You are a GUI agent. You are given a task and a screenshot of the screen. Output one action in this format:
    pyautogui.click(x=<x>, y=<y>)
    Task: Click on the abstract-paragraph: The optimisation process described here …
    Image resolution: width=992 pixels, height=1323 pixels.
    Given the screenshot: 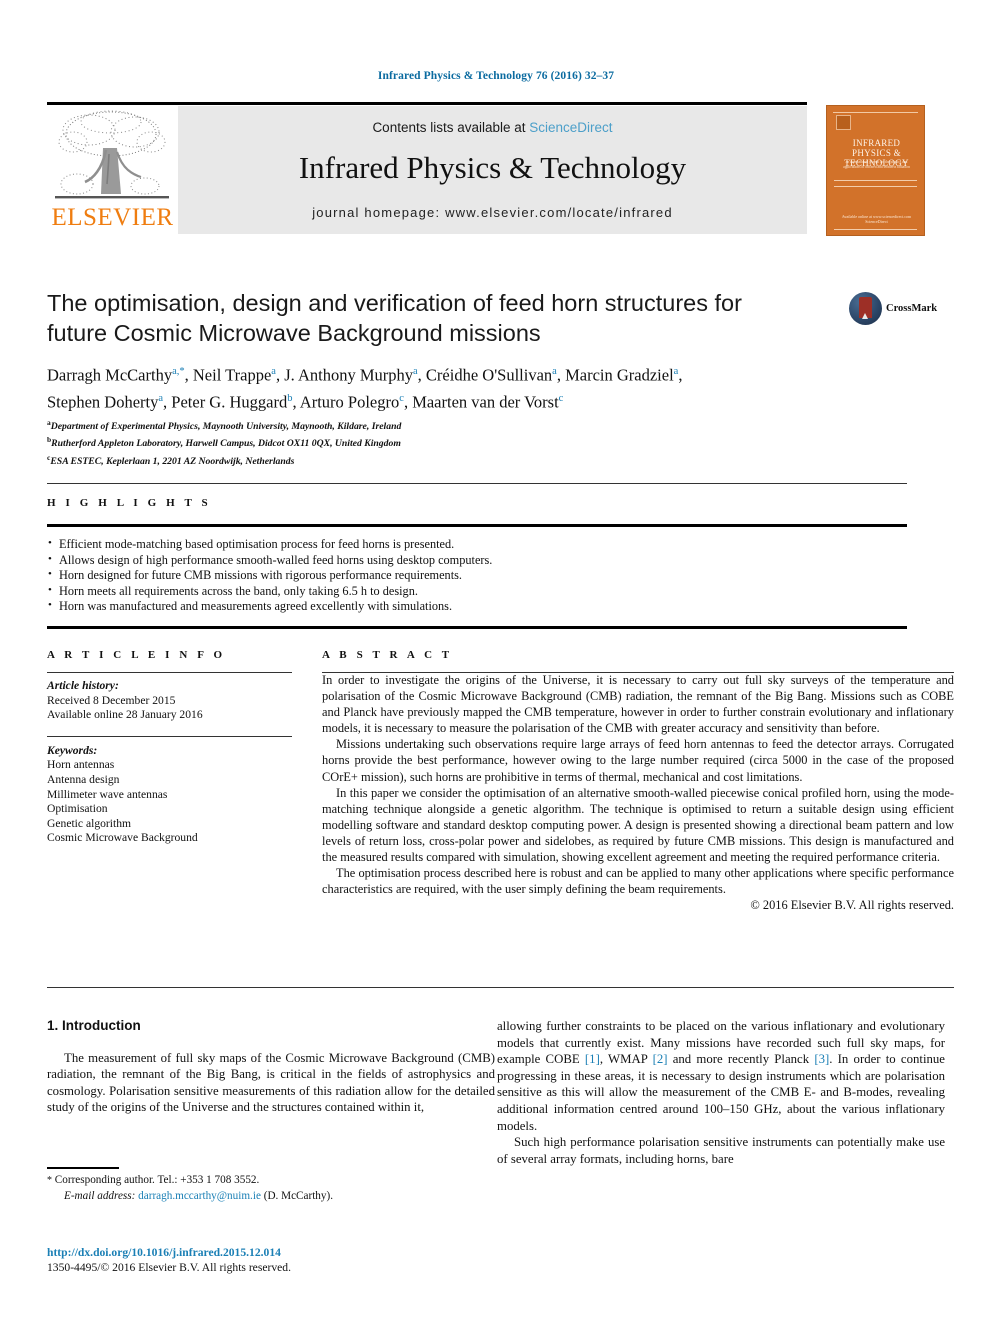 What is the action you would take?
    pyautogui.click(x=638, y=881)
    